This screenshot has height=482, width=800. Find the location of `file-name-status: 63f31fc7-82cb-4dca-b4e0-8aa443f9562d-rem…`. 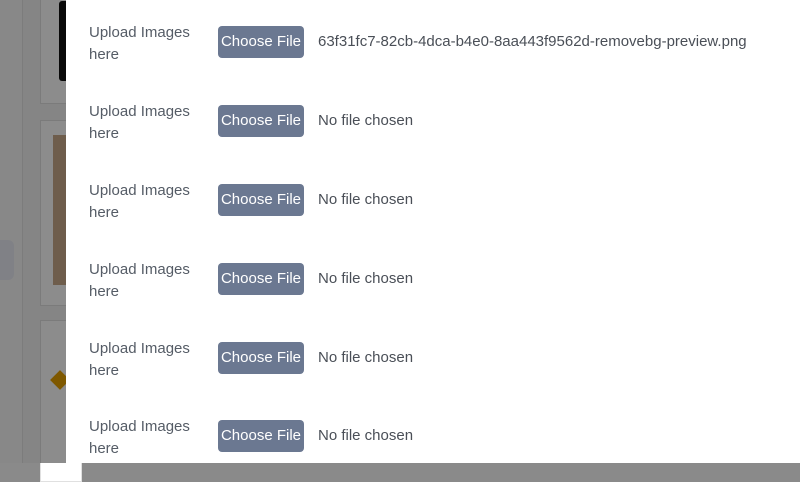

file-name-status: 63f31fc7-82cb-4dca-b4e0-8aa443f9562d-rem… is located at coordinates (532, 41).